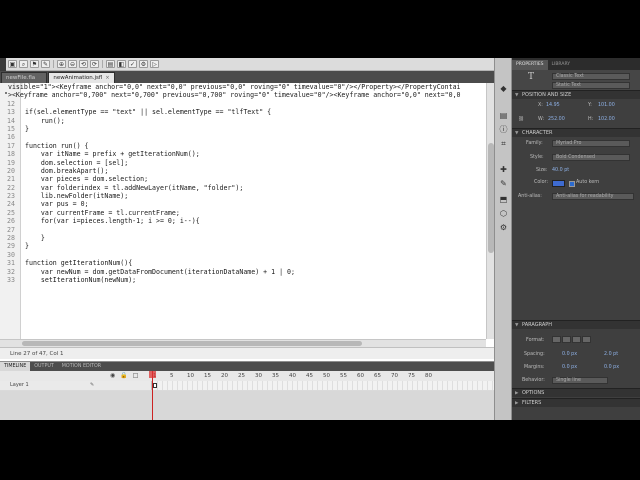  Describe the element at coordinates (23, 64) in the screenshot. I see `find-icon: ⌕` at that location.